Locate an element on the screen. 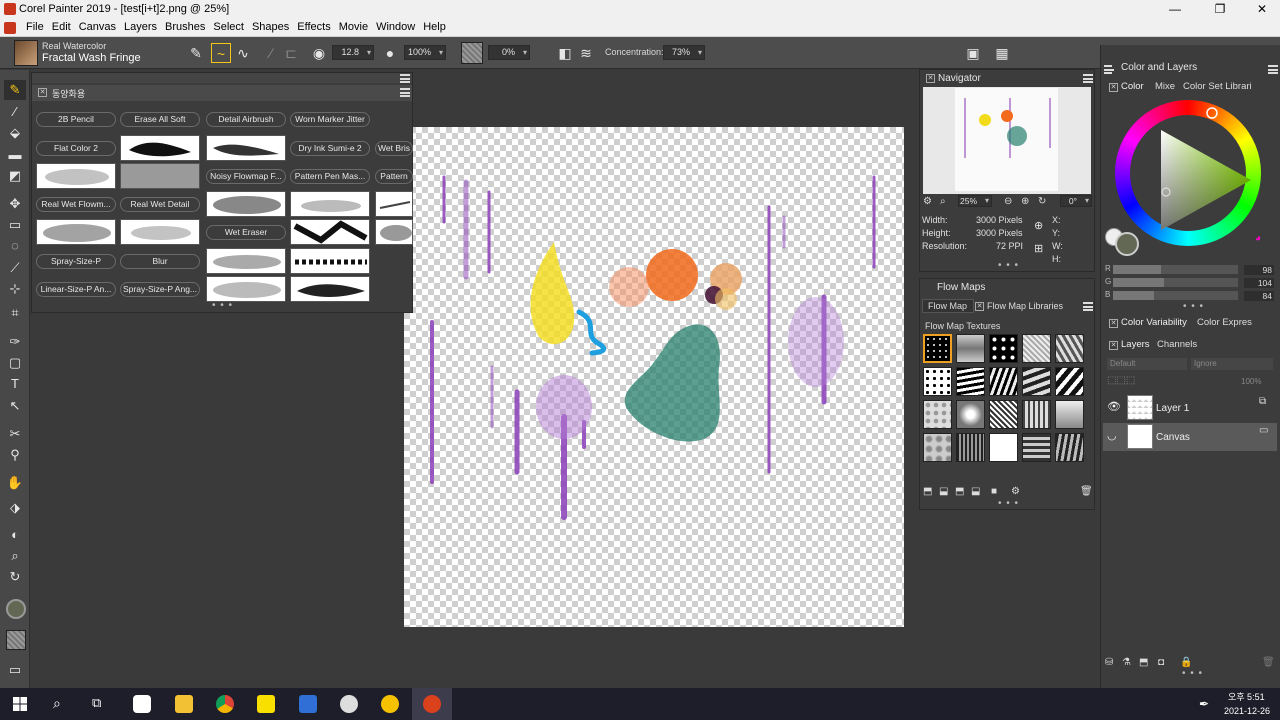  grabber-icon: ✋ is located at coordinates (15, 483).